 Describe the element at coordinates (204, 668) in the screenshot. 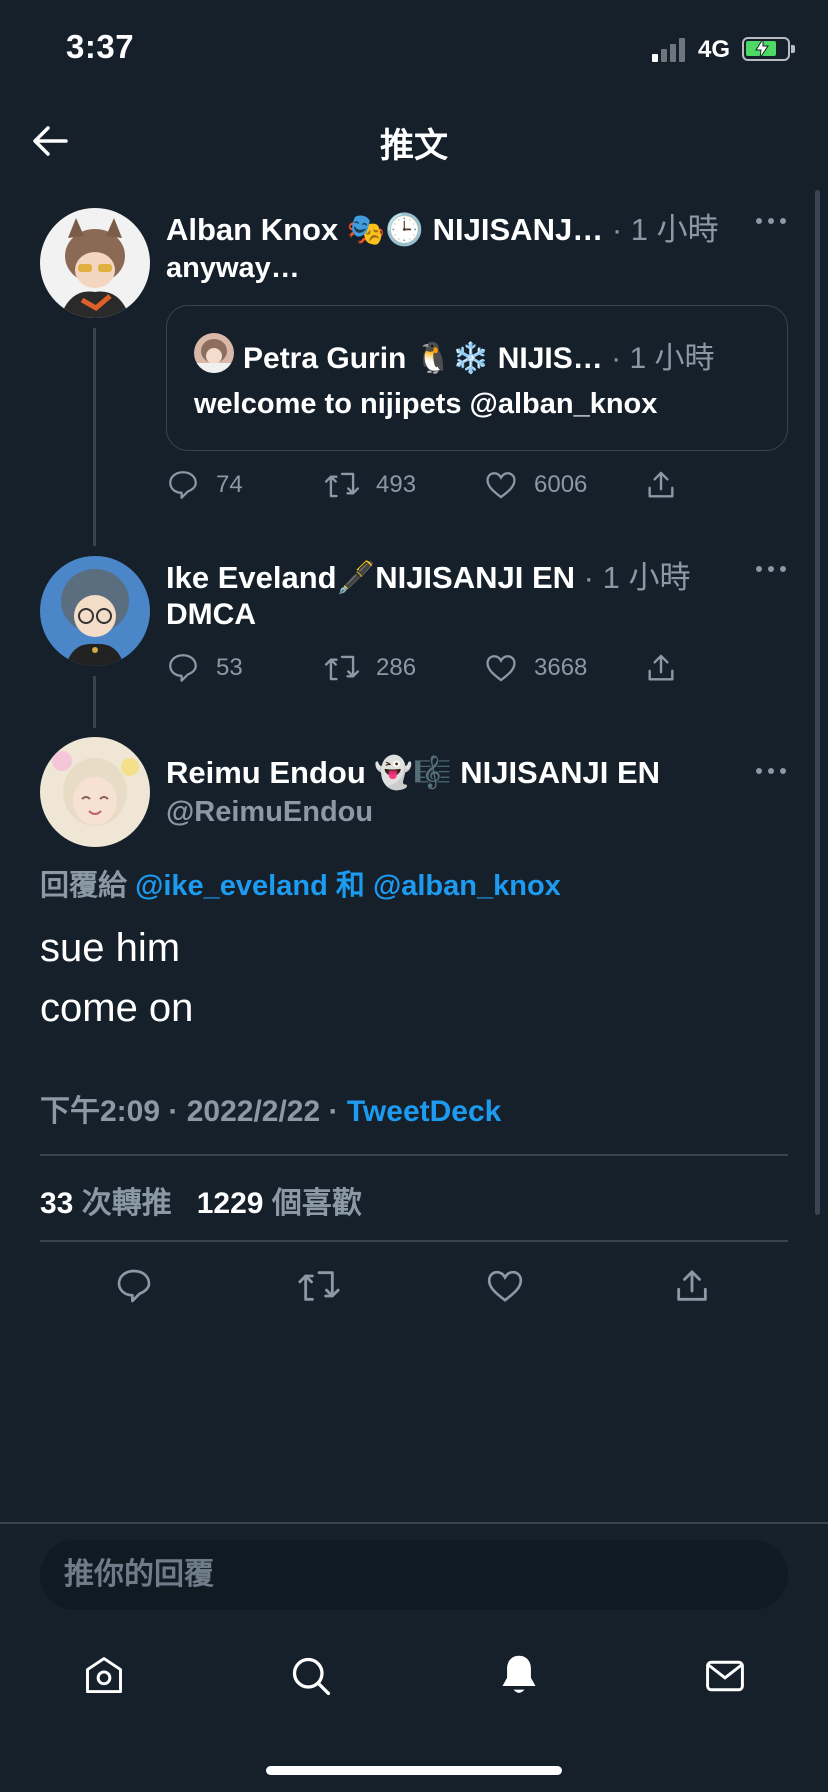

I see `reply-button: 53` at that location.